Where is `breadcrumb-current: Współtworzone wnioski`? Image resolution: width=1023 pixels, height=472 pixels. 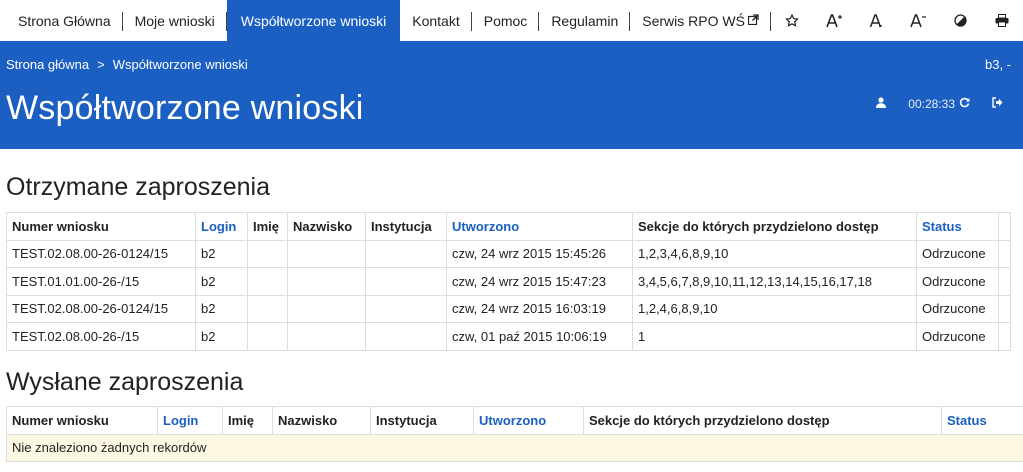 breadcrumb-current: Współtworzone wnioski is located at coordinates (180, 64).